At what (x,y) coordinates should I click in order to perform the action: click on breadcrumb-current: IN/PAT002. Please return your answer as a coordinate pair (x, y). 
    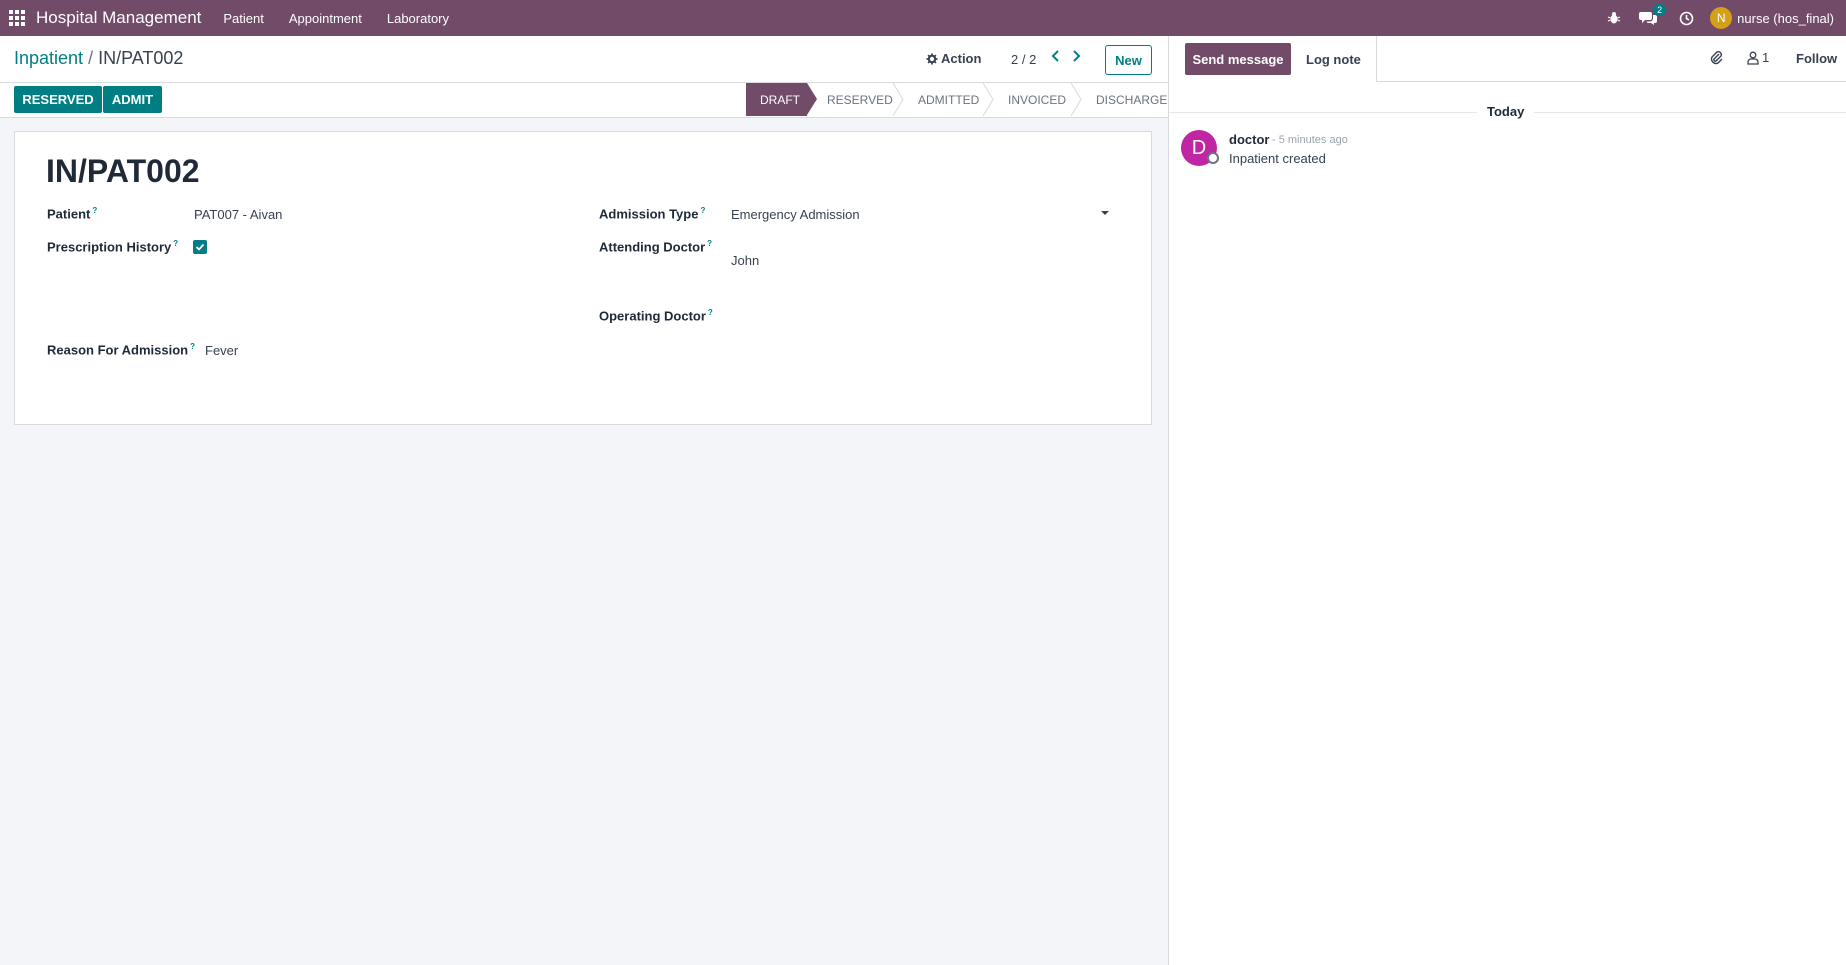
    Looking at the image, I should click on (141, 58).